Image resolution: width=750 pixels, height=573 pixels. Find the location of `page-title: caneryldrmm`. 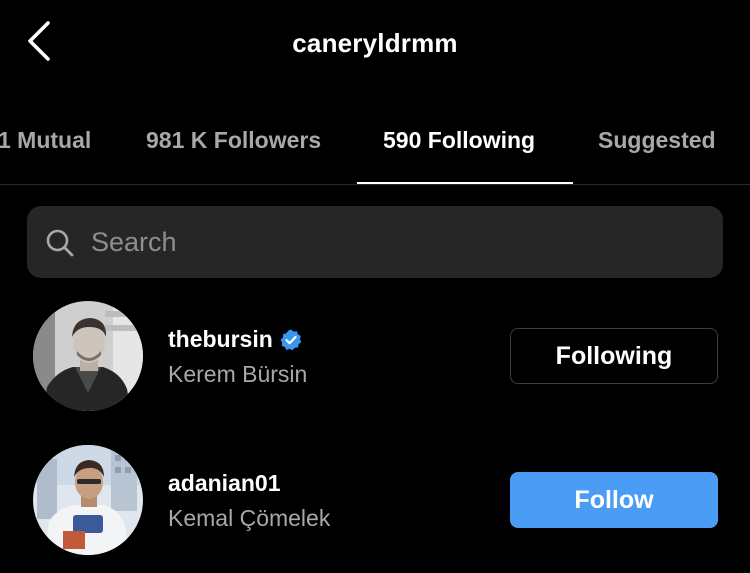

page-title: caneryldrmm is located at coordinates (375, 43).